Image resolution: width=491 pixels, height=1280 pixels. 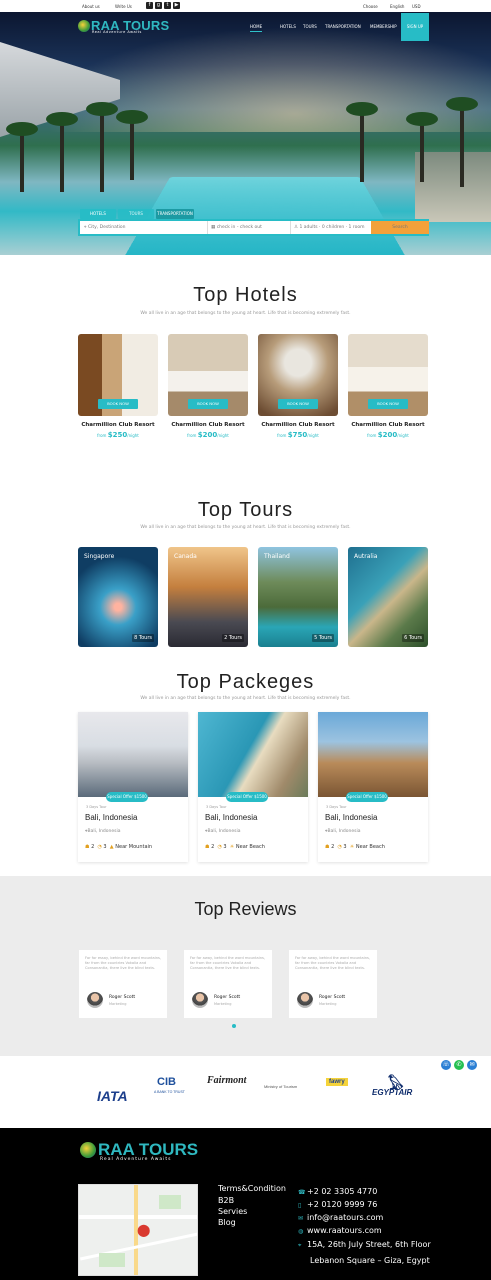 I want to click on language-dropdown: English, so click(x=397, y=6).